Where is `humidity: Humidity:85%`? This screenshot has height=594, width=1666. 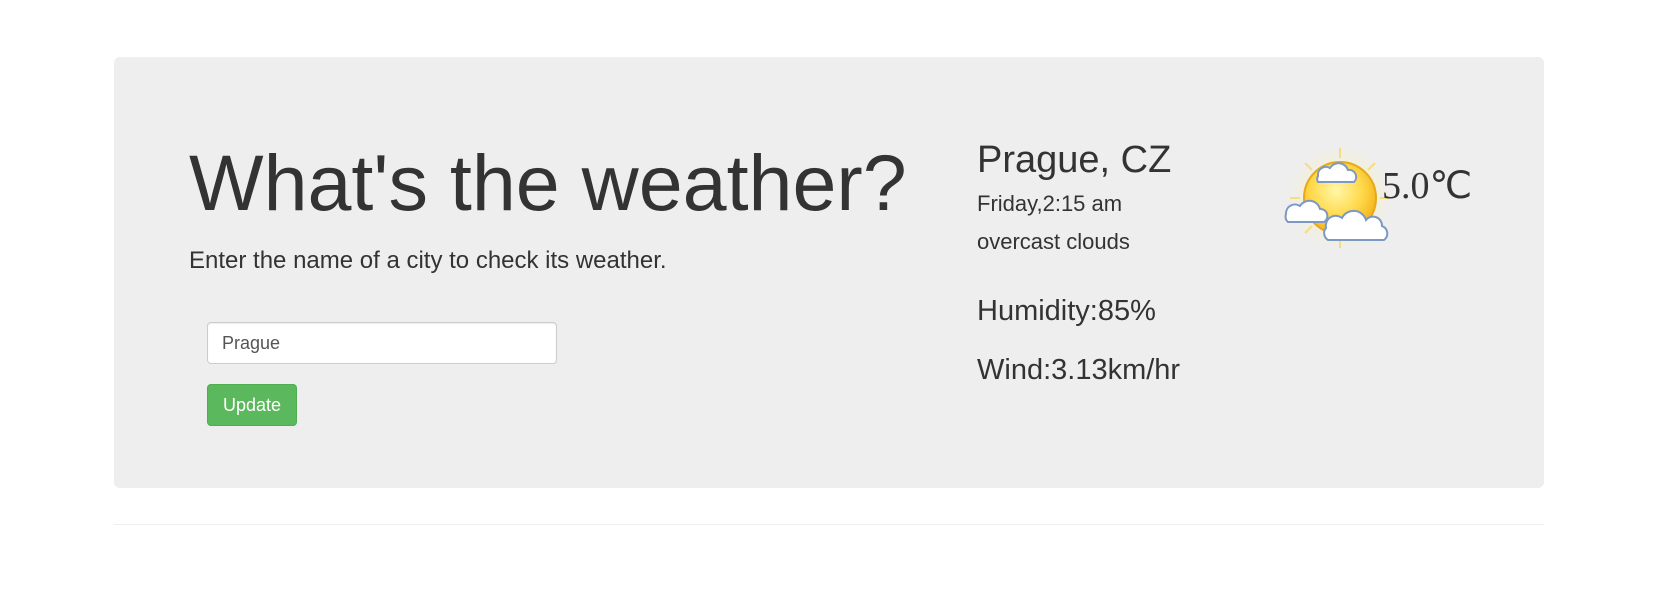
humidity: Humidity:85% is located at coordinates (1066, 311).